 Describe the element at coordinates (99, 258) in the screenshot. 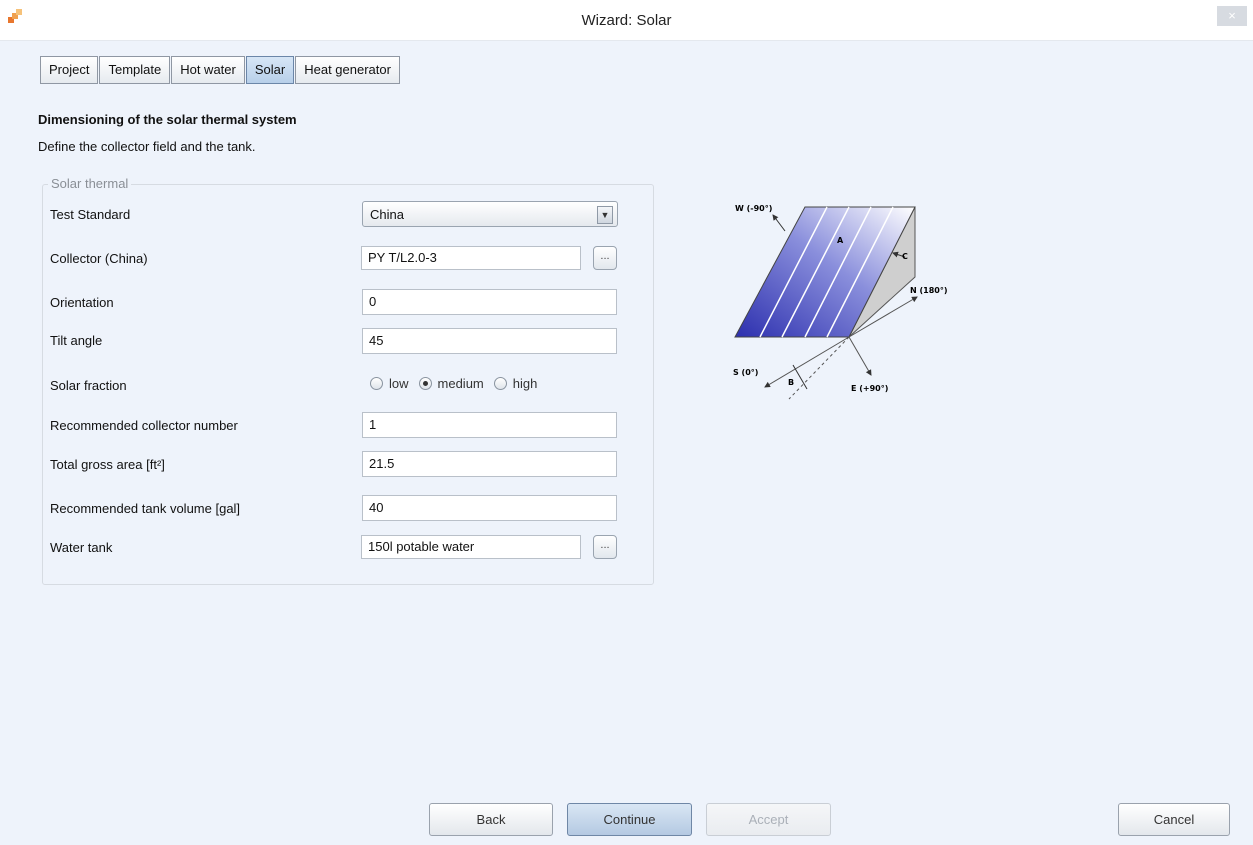

I see `collector-label: Collector (China)` at that location.